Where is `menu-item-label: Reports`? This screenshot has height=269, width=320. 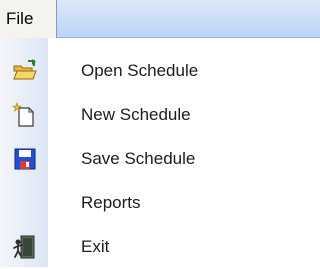
menu-item-label: Reports is located at coordinates (111, 202).